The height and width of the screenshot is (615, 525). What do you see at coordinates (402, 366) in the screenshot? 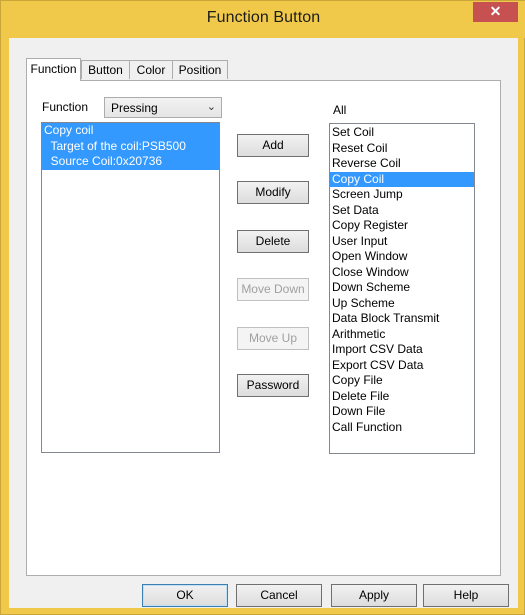
I see `list-item: Export CSV Data` at bounding box center [402, 366].